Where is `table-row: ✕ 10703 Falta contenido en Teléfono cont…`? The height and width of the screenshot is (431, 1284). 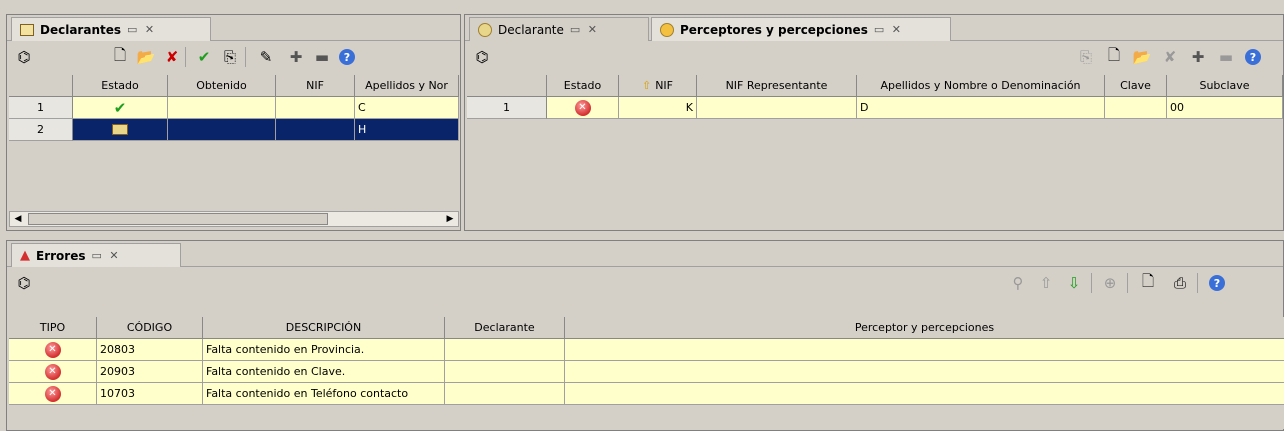
table-row: ✕ 10703 Falta contenido en Teléfono cont… is located at coordinates (646, 394).